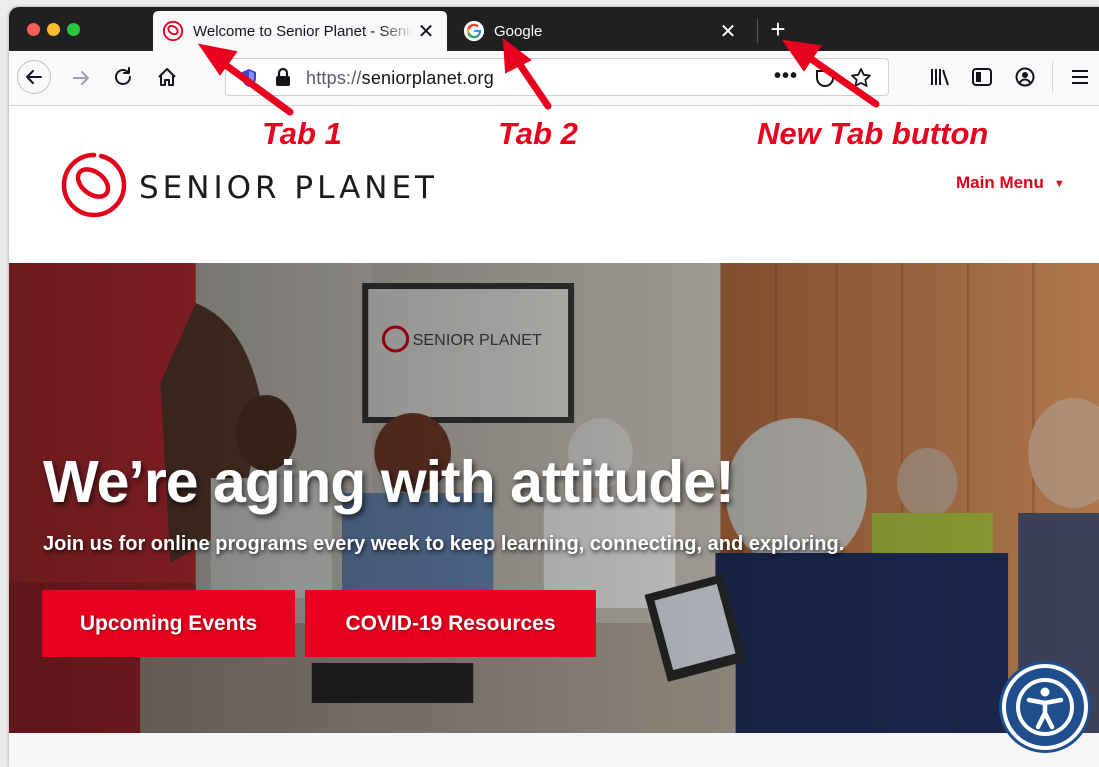 The height and width of the screenshot is (767, 1099). I want to click on upcoming-events-button: Upcoming Events, so click(168, 623).